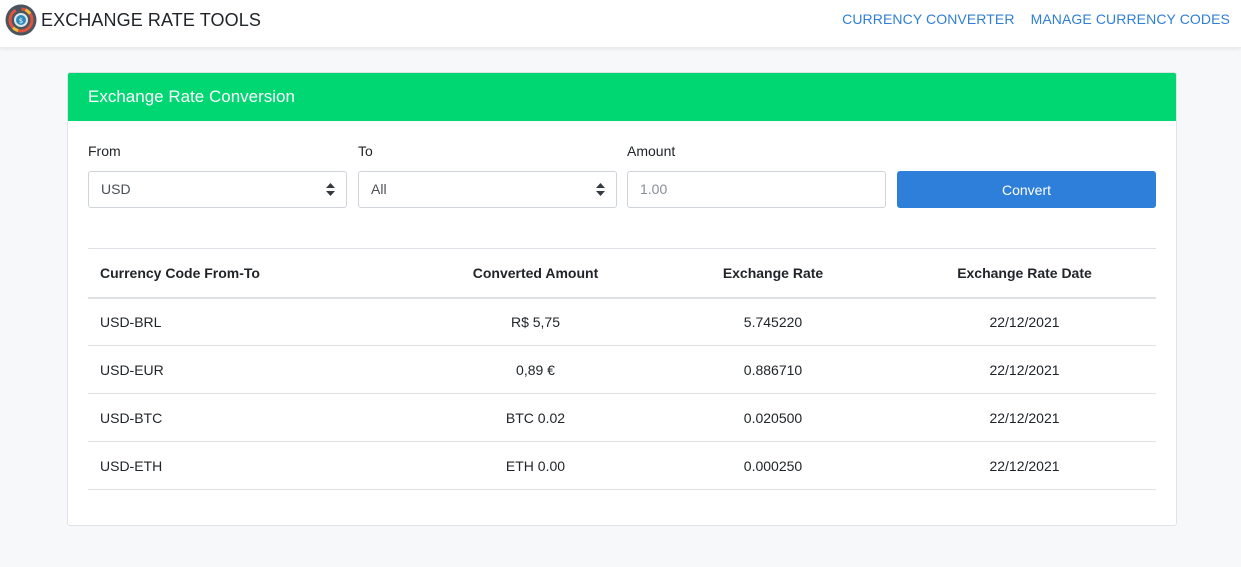 The height and width of the screenshot is (567, 1241). Describe the element at coordinates (365, 151) in the screenshot. I see `to-label: To` at that location.